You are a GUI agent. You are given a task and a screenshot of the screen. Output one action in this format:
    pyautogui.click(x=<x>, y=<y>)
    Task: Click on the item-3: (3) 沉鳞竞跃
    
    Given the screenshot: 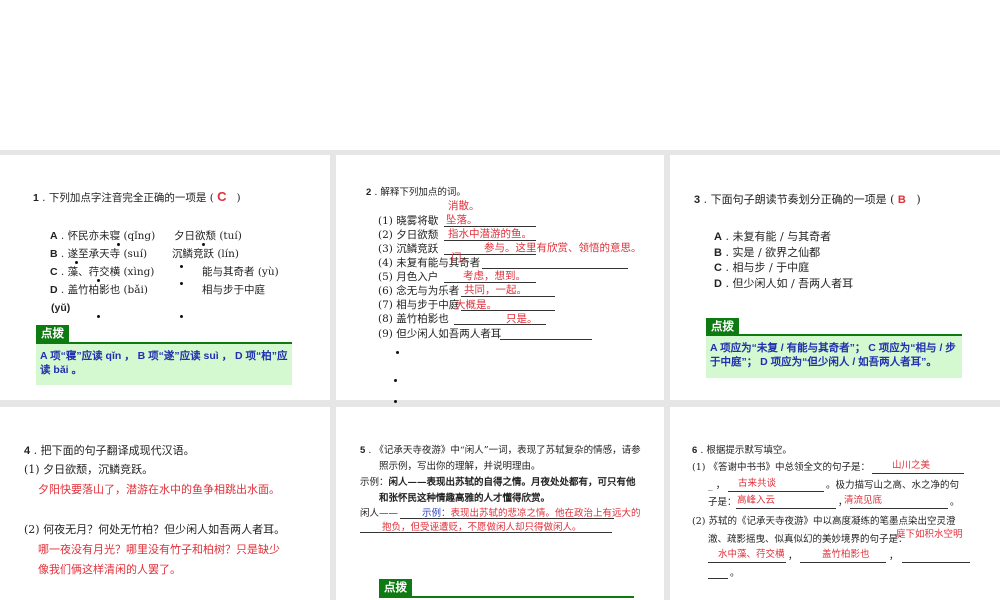 What is the action you would take?
    pyautogui.click(x=408, y=249)
    